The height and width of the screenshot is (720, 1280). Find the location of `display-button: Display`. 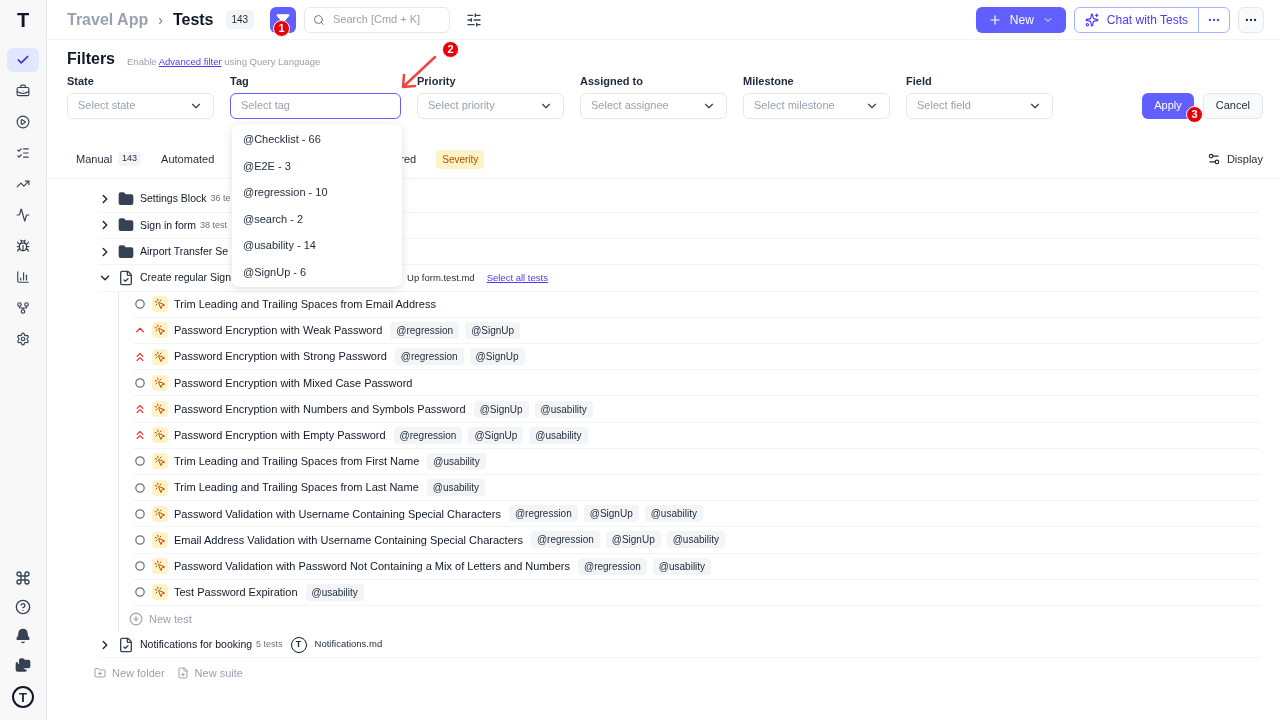

display-button: Display is located at coordinates (1234, 159).